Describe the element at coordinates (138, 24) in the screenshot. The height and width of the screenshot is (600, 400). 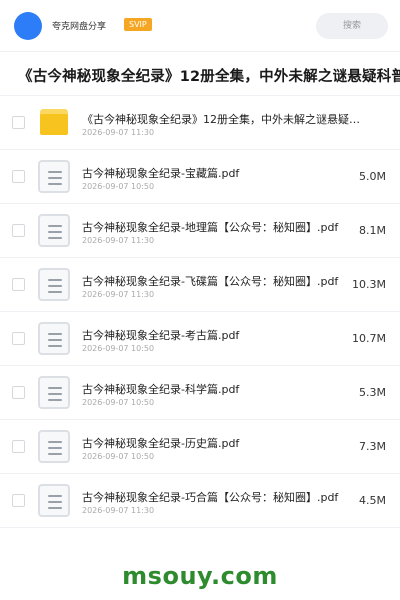
I see `svip-badge: SVIP` at that location.